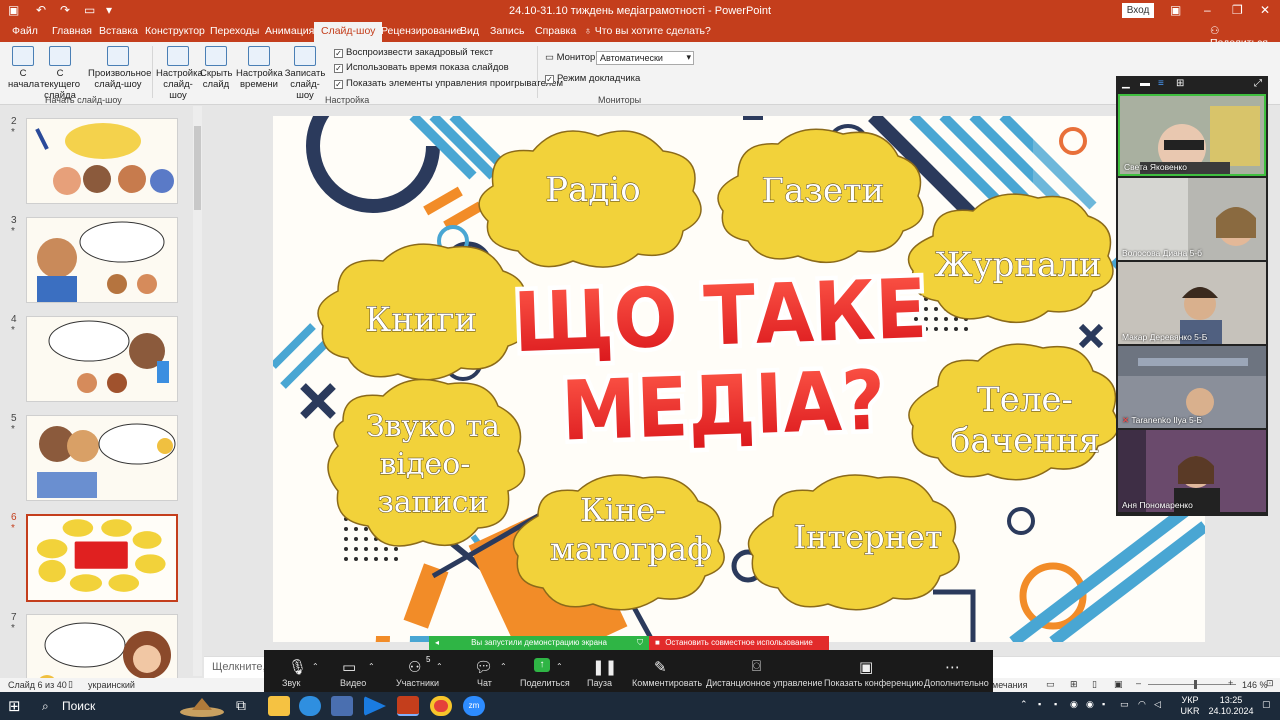 The image size is (1280, 720). What do you see at coordinates (119, 68) in the screenshot?
I see `custom-show-button: Произвольное слайд-шоу` at bounding box center [119, 68].